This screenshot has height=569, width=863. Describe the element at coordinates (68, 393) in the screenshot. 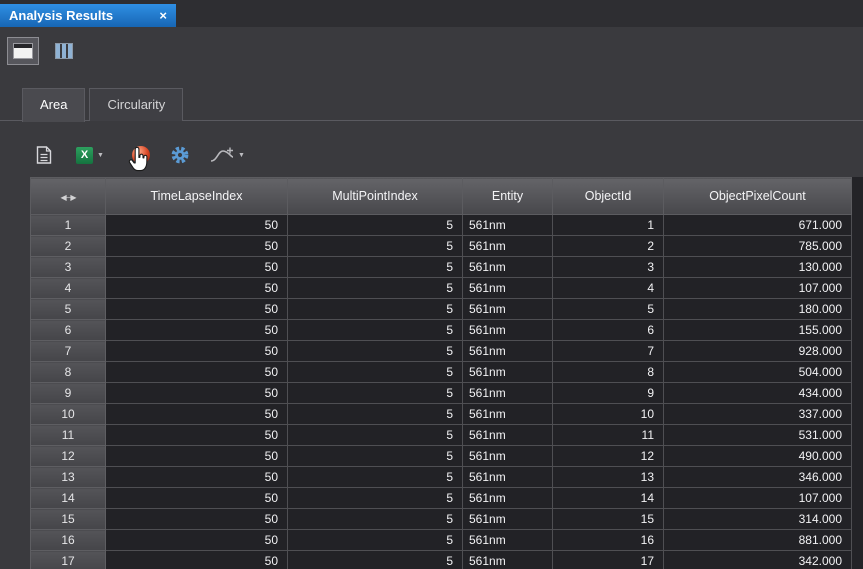

I see `row-number-cell: 9` at that location.